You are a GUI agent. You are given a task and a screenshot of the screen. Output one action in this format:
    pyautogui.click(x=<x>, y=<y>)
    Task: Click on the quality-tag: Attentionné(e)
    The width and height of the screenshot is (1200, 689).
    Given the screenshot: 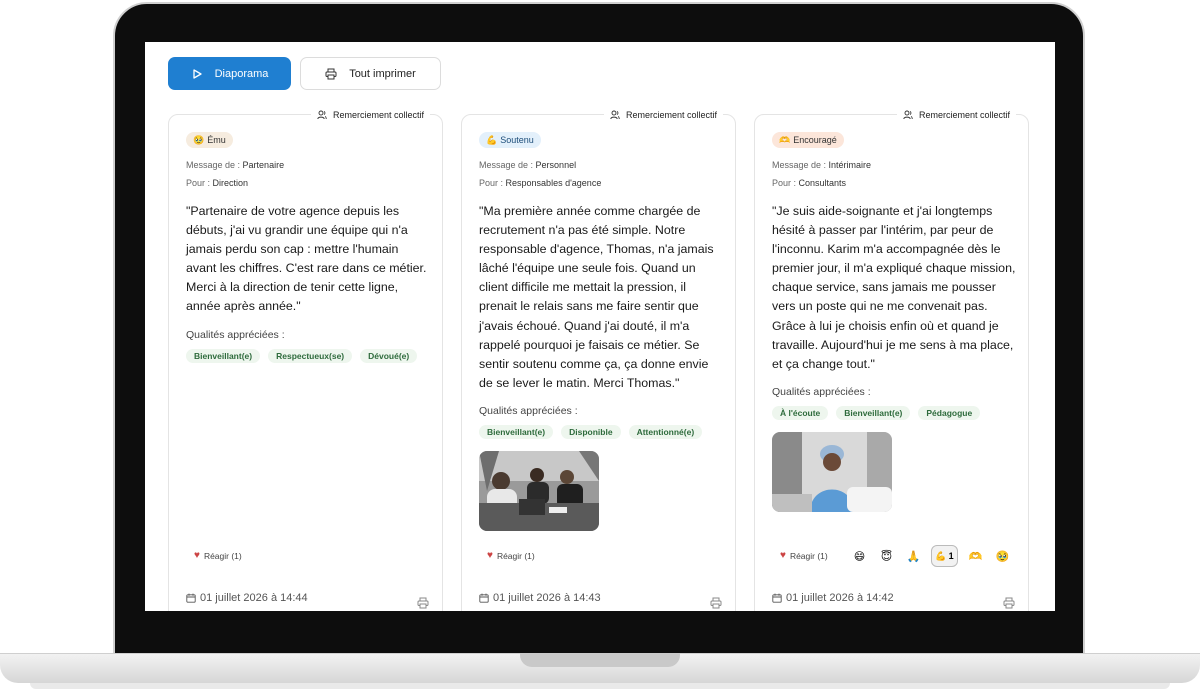 What is the action you would take?
    pyautogui.click(x=665, y=432)
    